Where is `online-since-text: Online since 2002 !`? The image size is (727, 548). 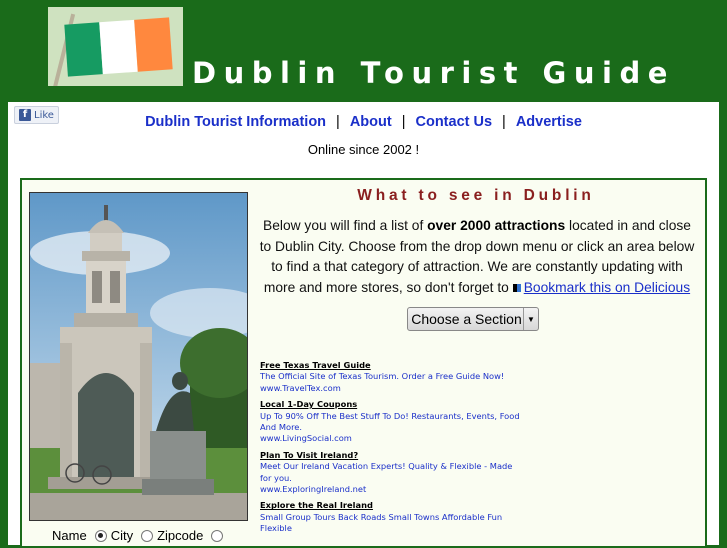 online-since-text: Online since 2002 ! is located at coordinates (363, 149).